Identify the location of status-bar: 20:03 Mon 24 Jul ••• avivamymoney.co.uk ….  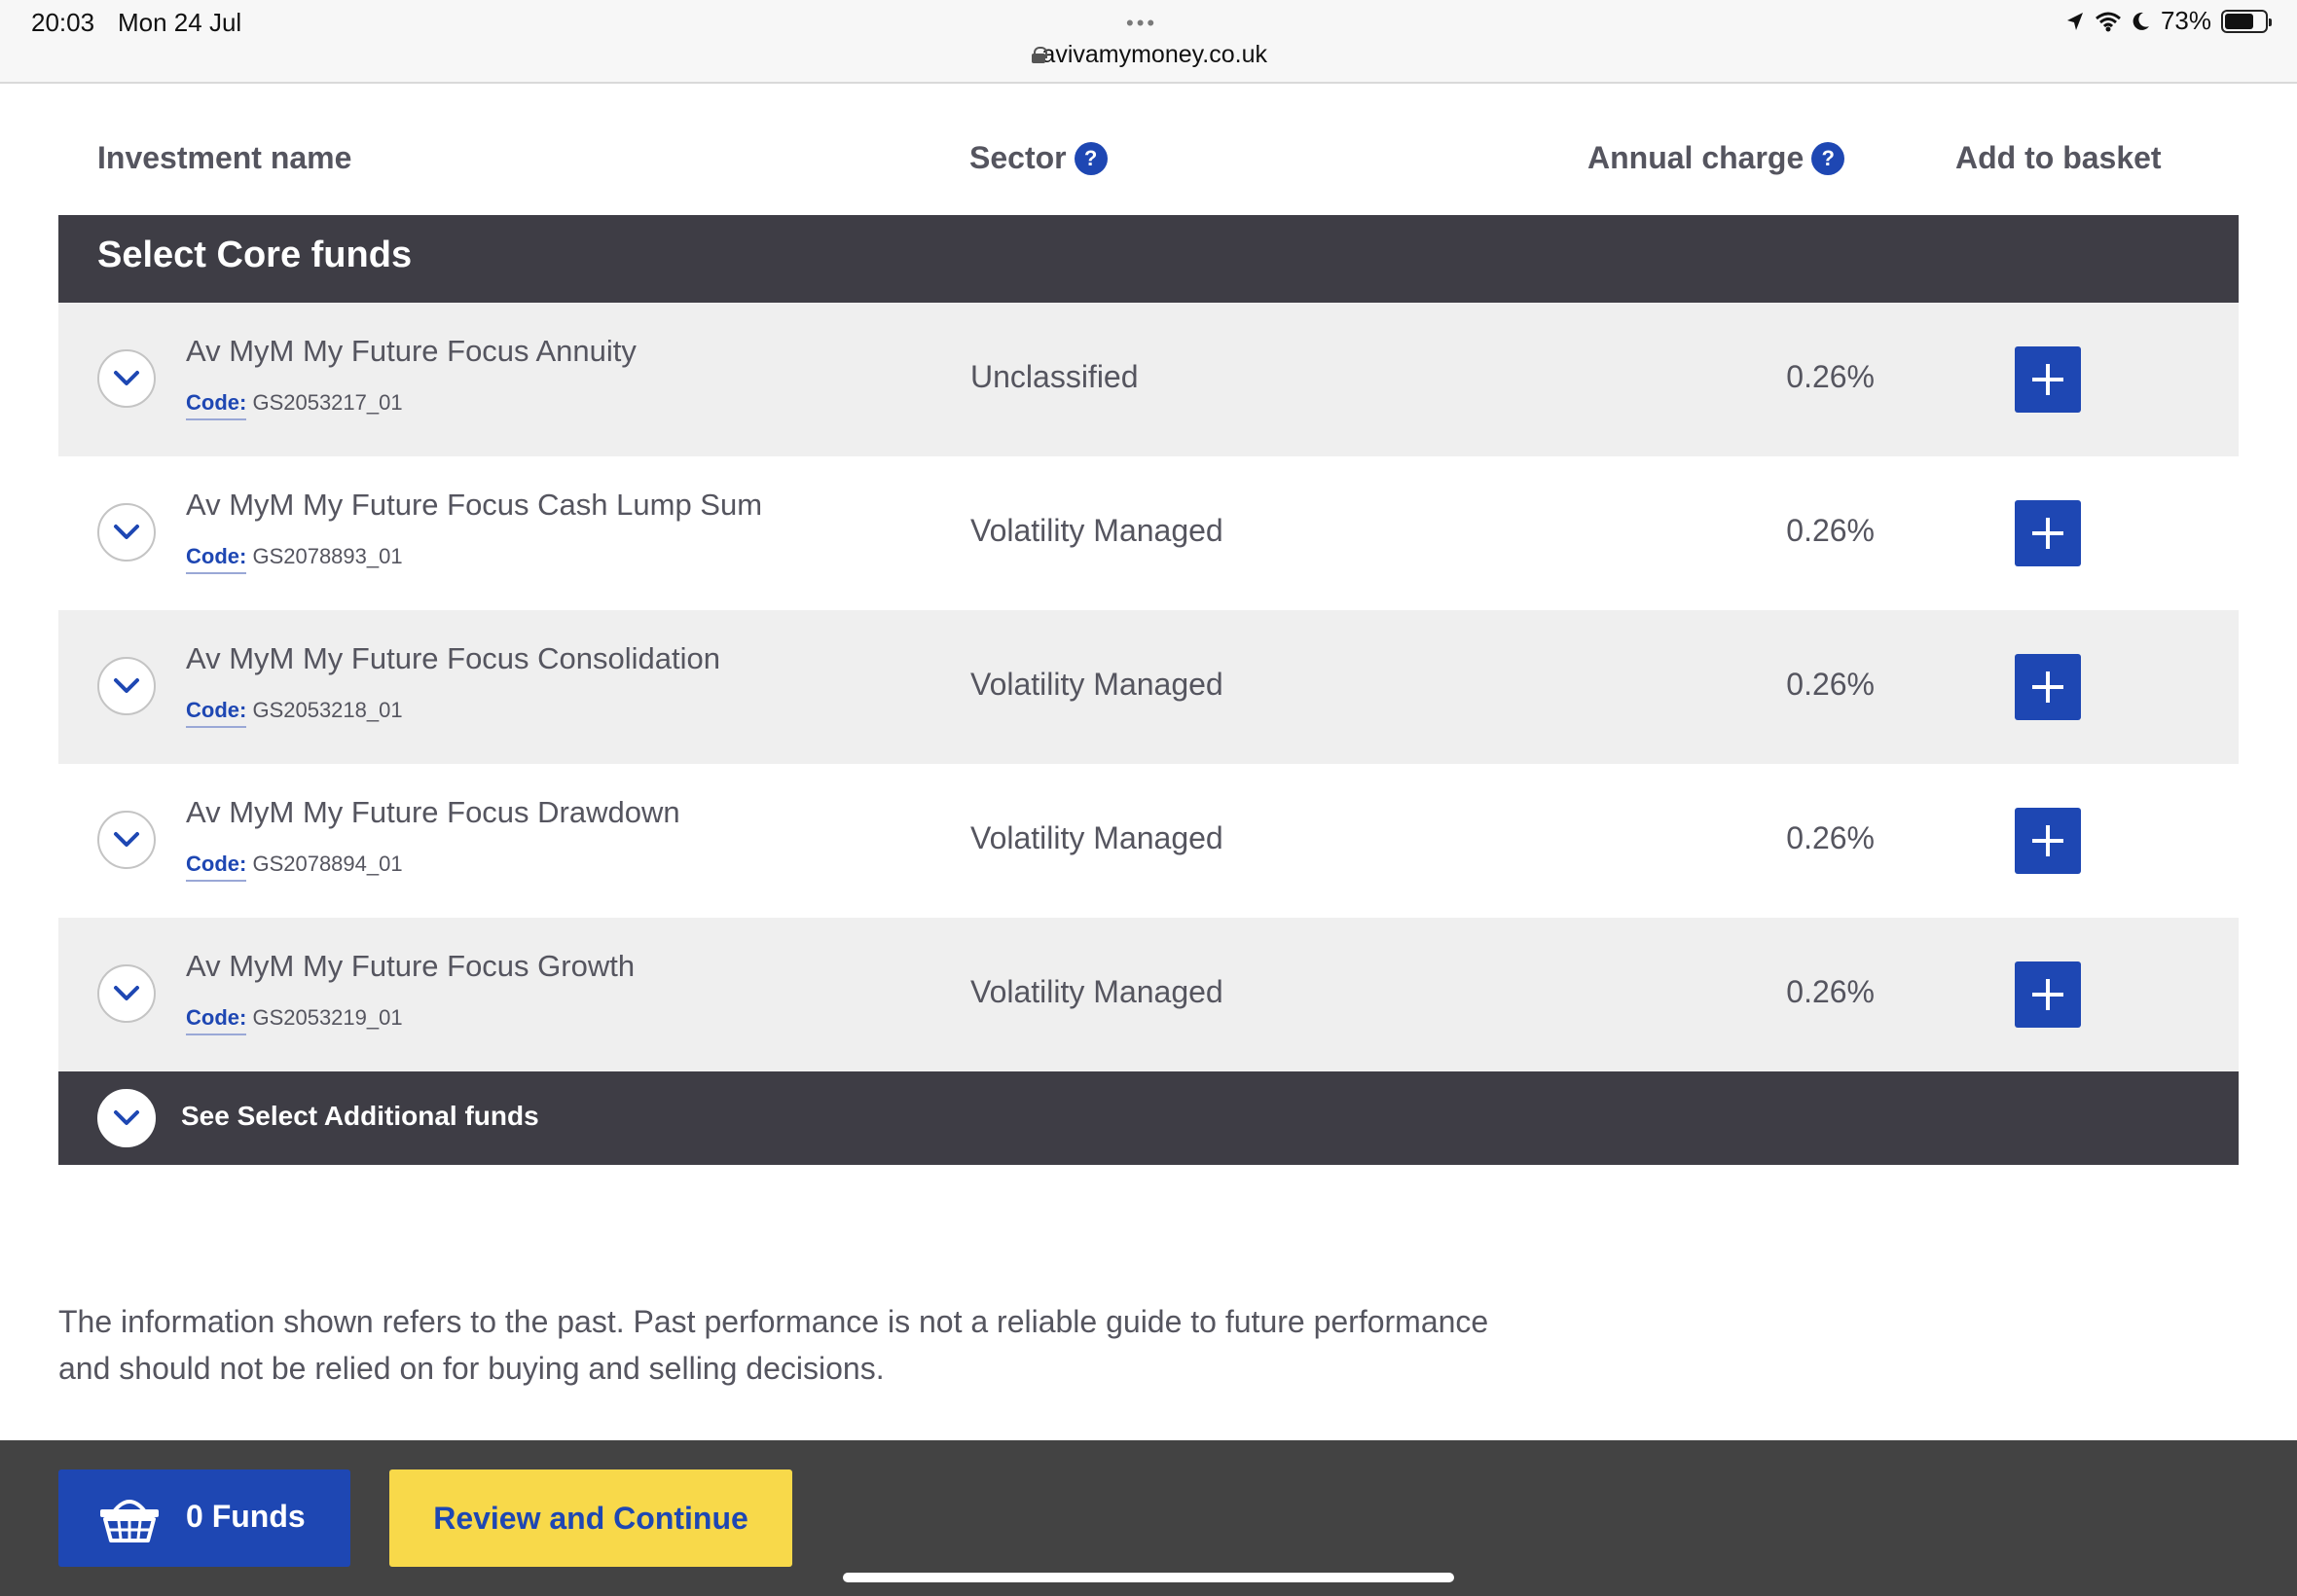
(1148, 42).